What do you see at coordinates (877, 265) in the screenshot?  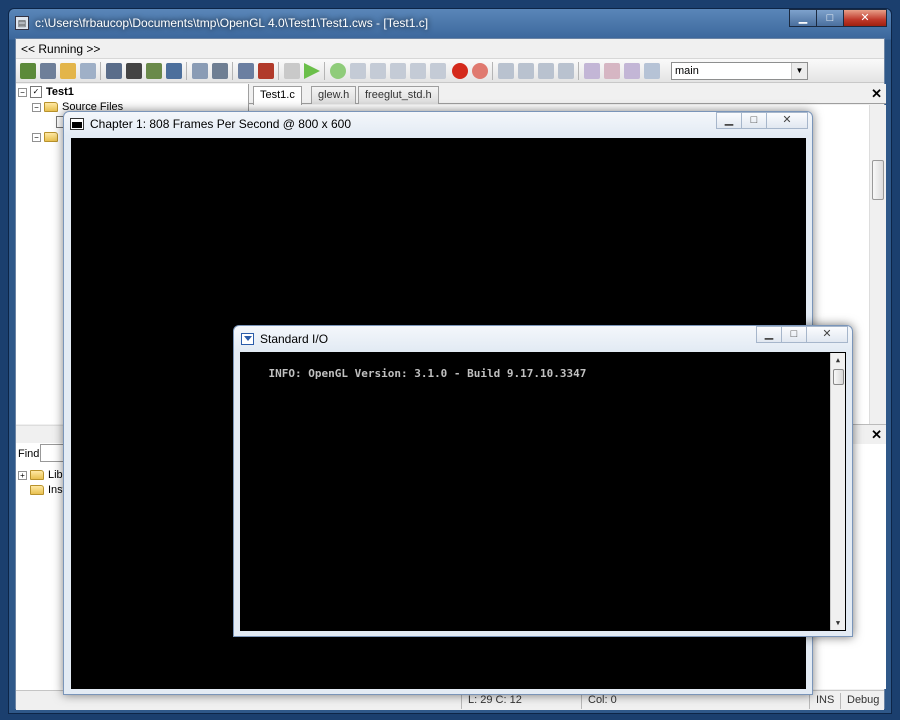 I see `editor-vertical-scrollbar` at bounding box center [877, 265].